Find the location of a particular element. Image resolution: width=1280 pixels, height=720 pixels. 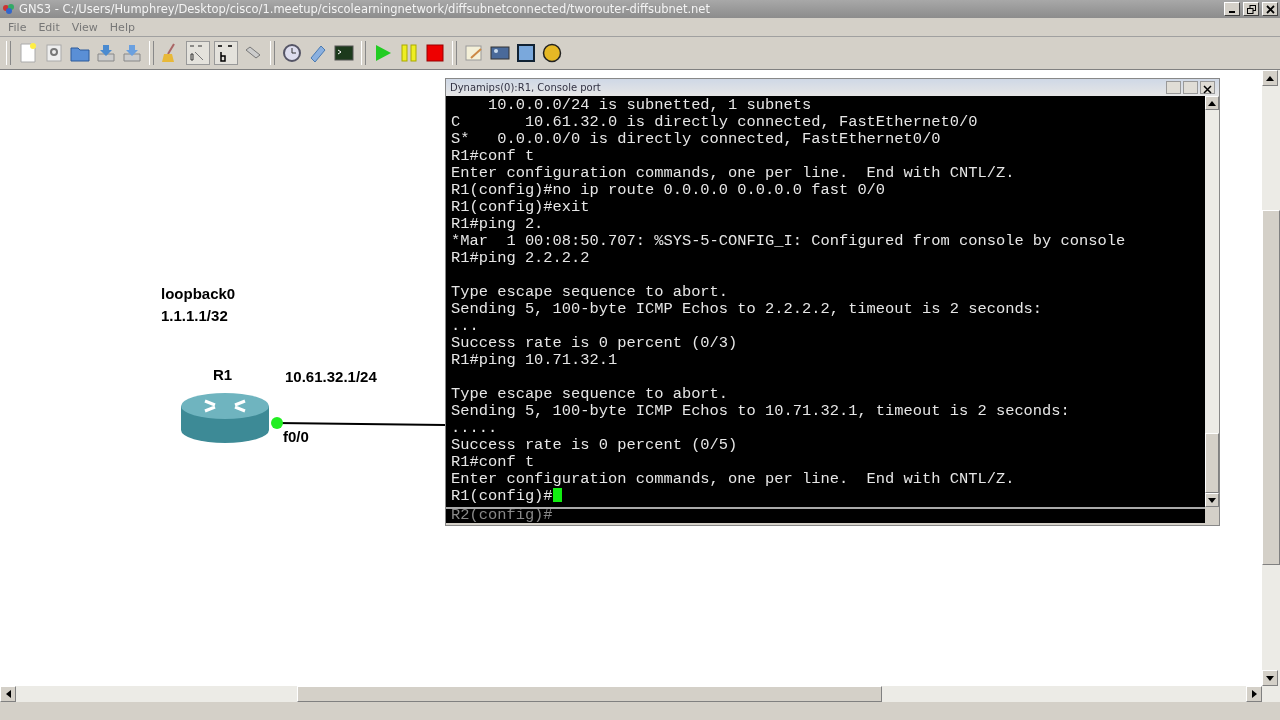

scroll-right-button is located at coordinates (1254, 694).